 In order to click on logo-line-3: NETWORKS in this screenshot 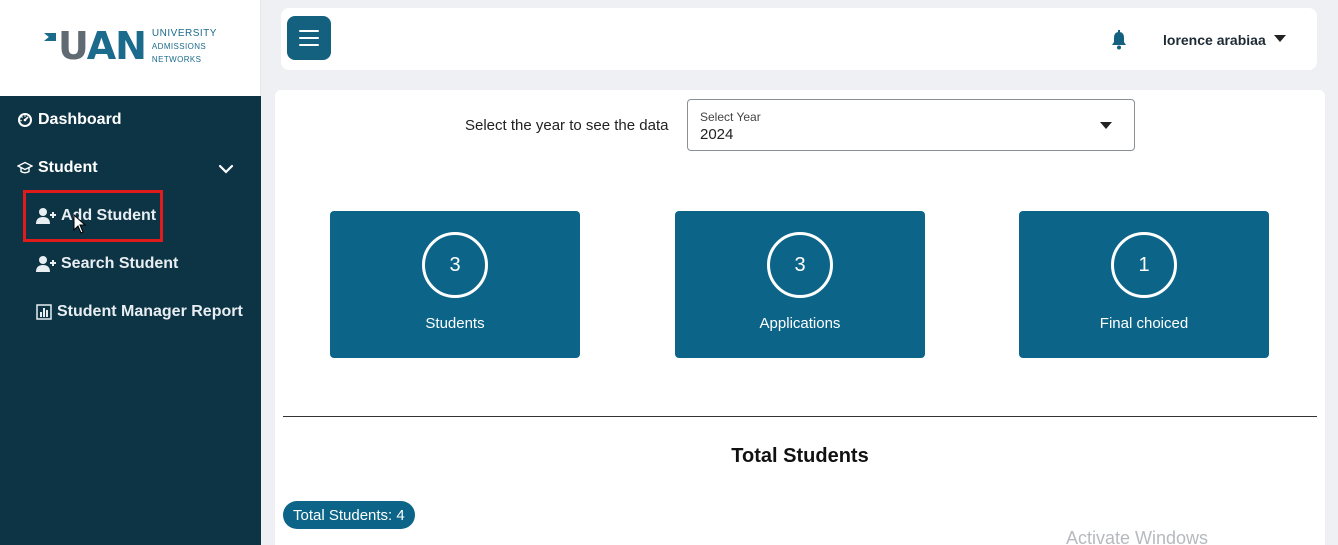, I will do `click(176, 59)`.